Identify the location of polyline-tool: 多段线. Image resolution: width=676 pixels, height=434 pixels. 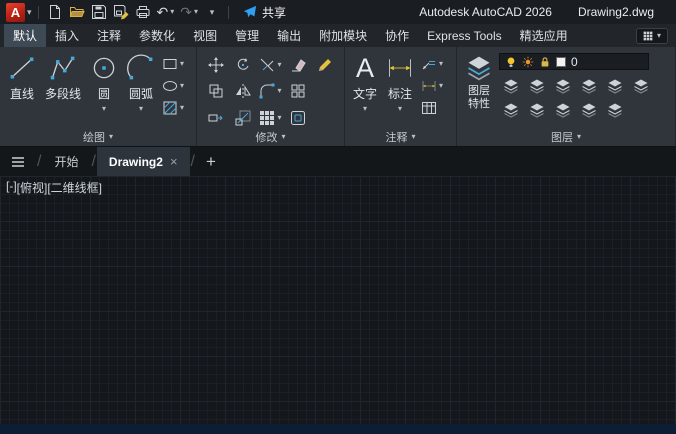
(63, 78).